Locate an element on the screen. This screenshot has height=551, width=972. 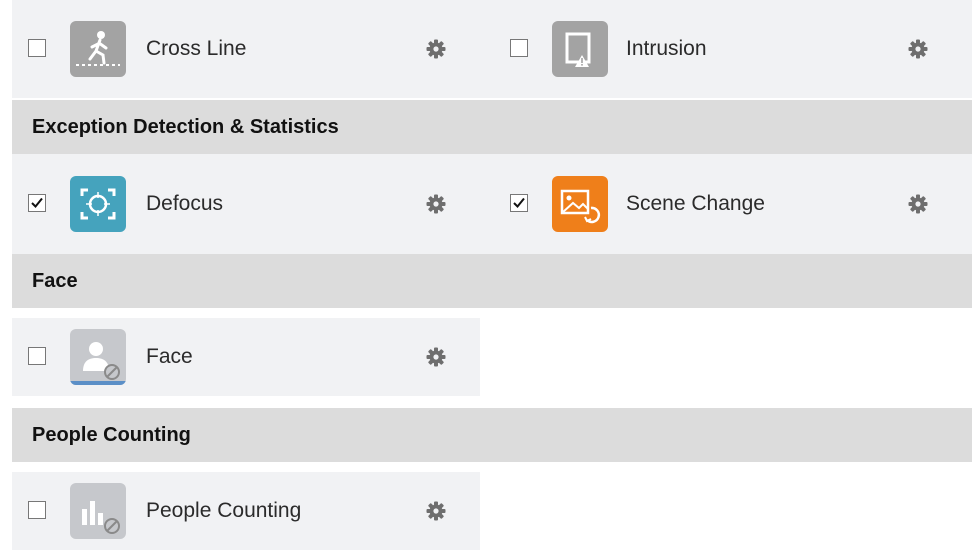
section-title: Exception Detection & Statistics is located at coordinates (185, 126).